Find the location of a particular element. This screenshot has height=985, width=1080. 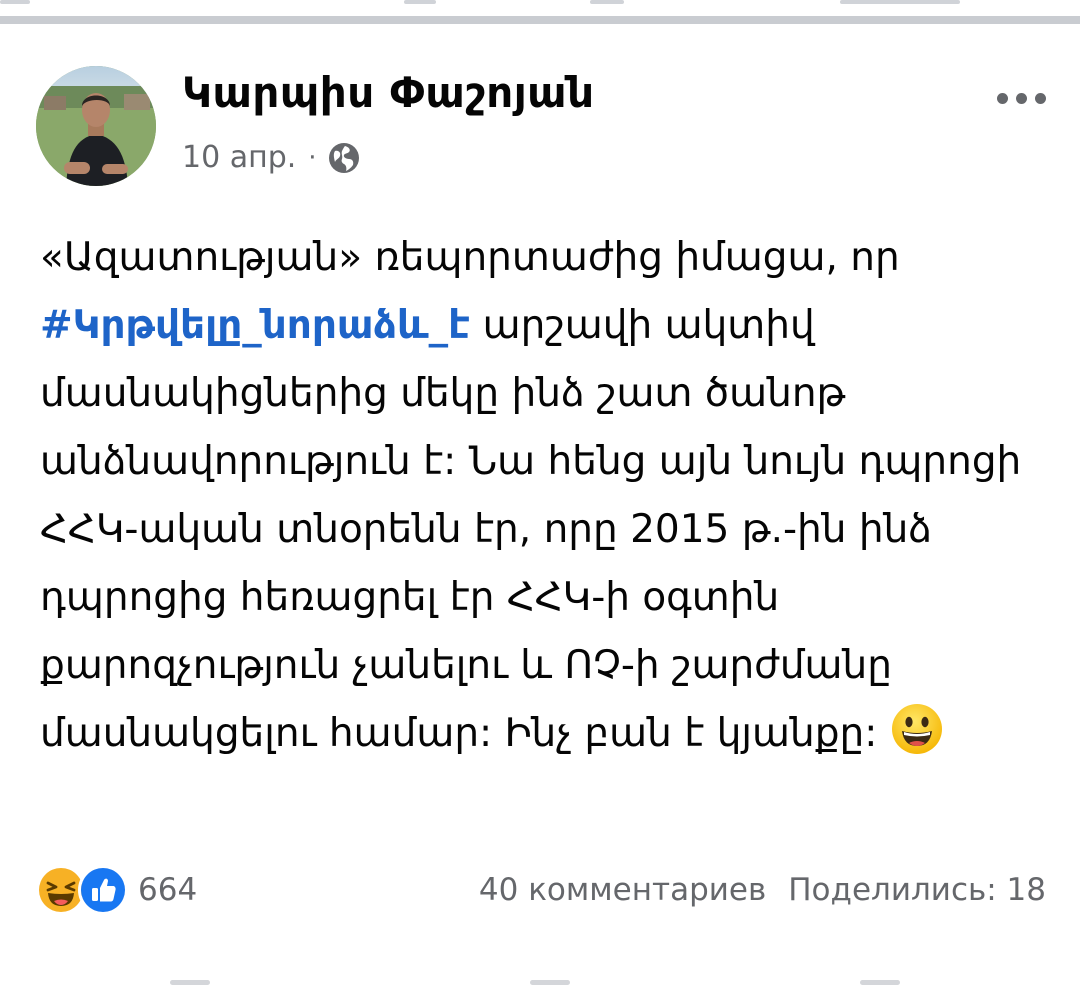

engagement-counts: 40 комментариев Поделились: 18 is located at coordinates (762, 890).